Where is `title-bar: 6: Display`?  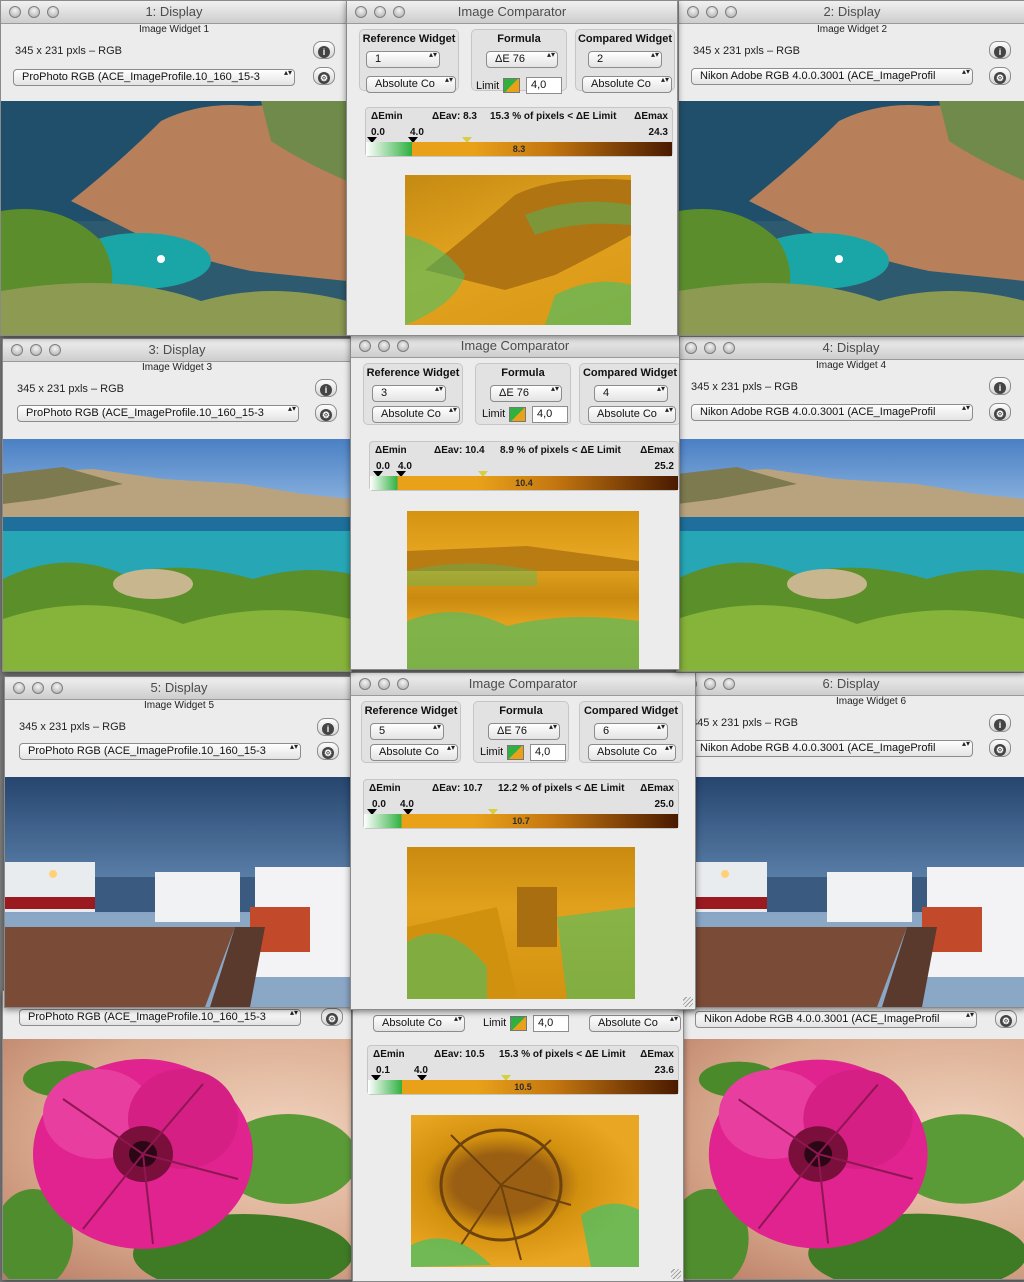
title-bar: 6: Display is located at coordinates (850, 684).